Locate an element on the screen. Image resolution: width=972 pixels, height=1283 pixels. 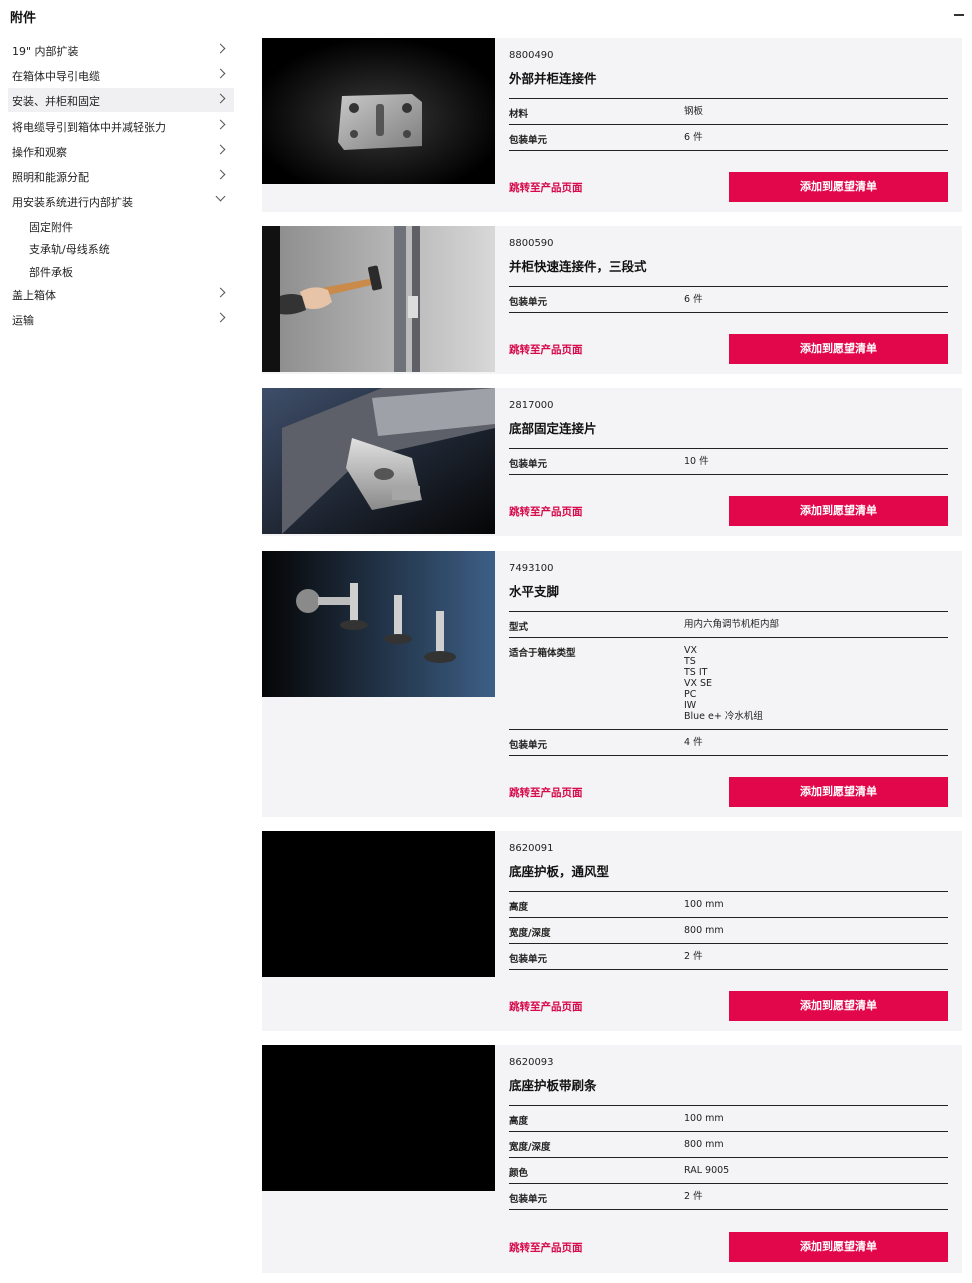
spec-key: 适合于箱体类型 is located at coordinates (542, 653).